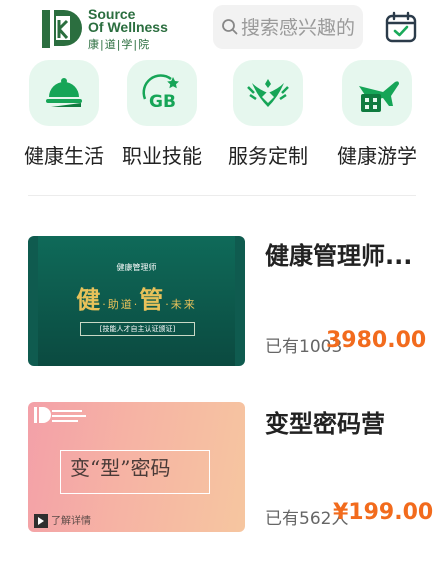  Describe the element at coordinates (136, 267) in the screenshot. I see `thumb-top-text: 健康管理师` at that location.